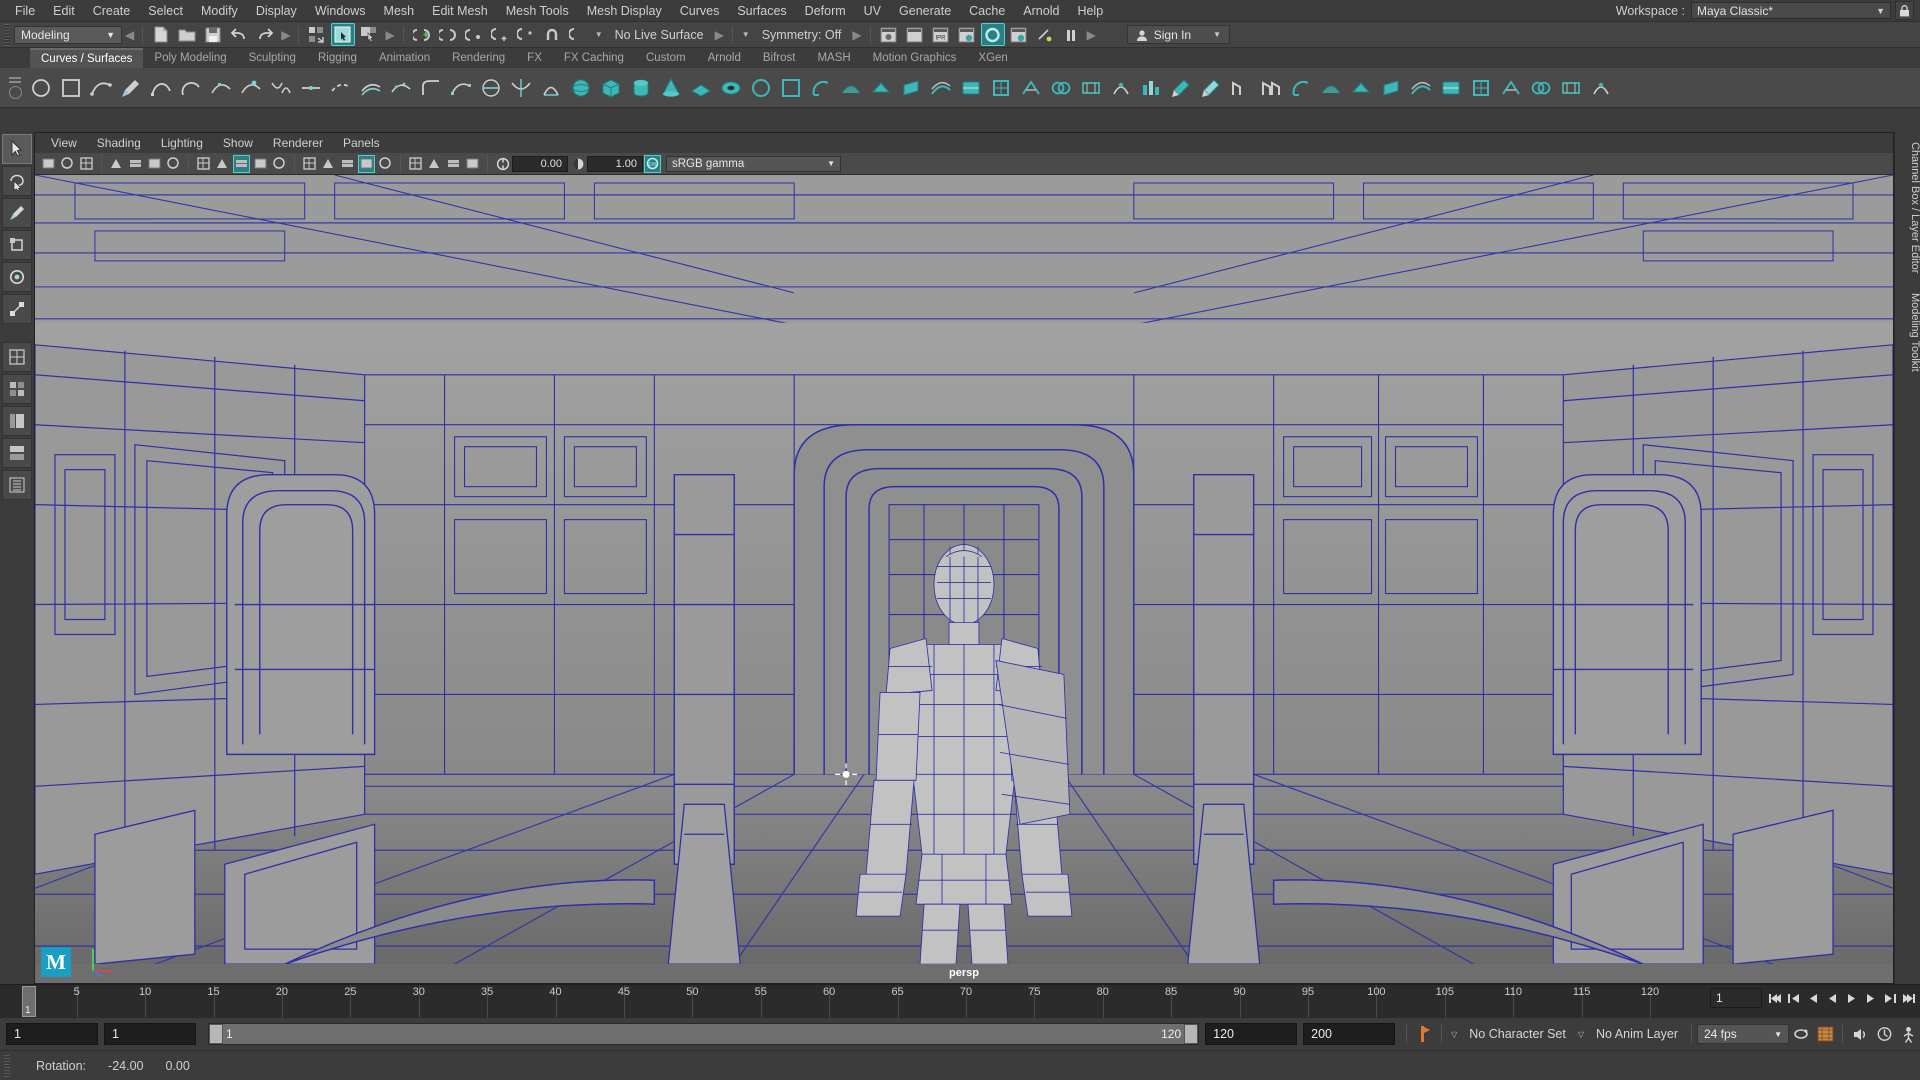 Image resolution: width=1920 pixels, height=1080 pixels. I want to click on light-editor-button, so click(1045, 34).